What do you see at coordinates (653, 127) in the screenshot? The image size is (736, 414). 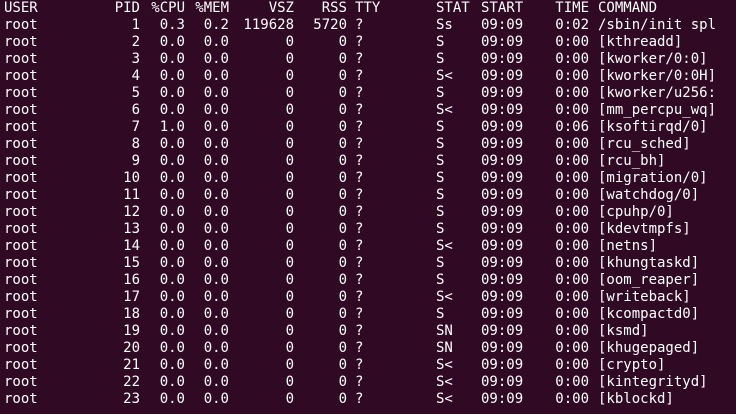 I see `cell-command: [ksoftirqd/0]` at bounding box center [653, 127].